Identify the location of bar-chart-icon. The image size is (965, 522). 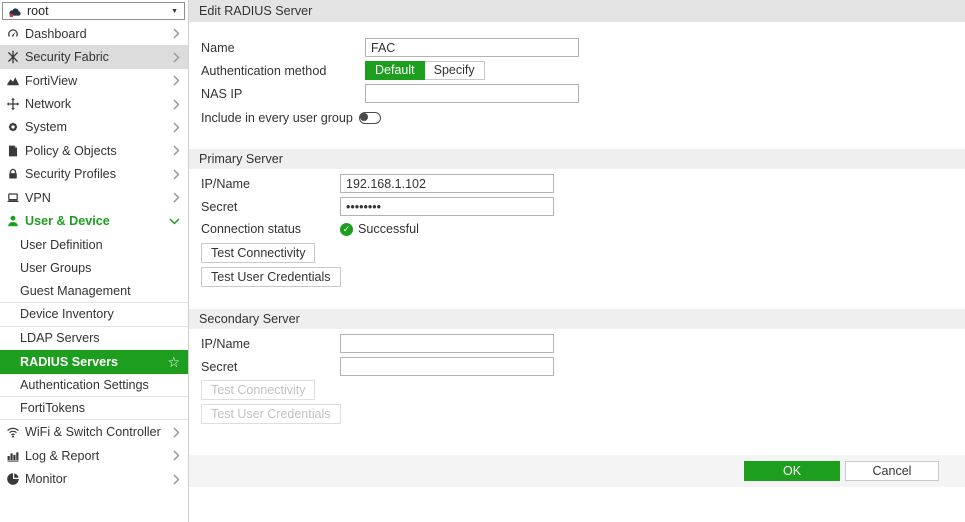
(12, 456).